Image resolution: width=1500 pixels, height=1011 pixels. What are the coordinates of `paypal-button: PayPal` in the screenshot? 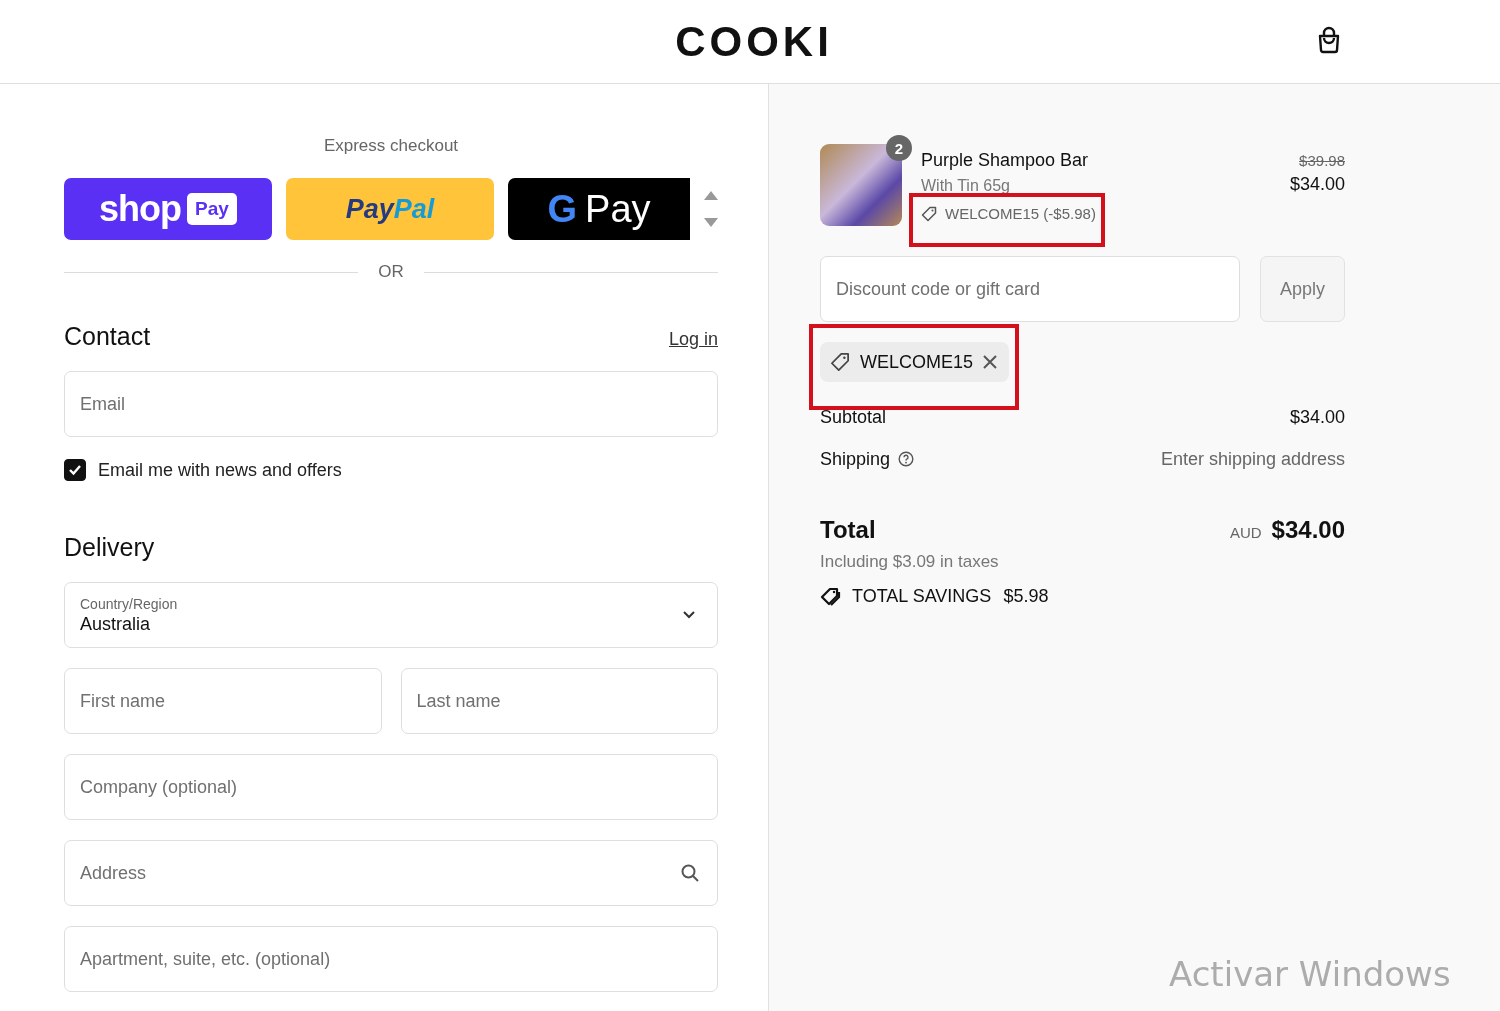 It's located at (390, 209).